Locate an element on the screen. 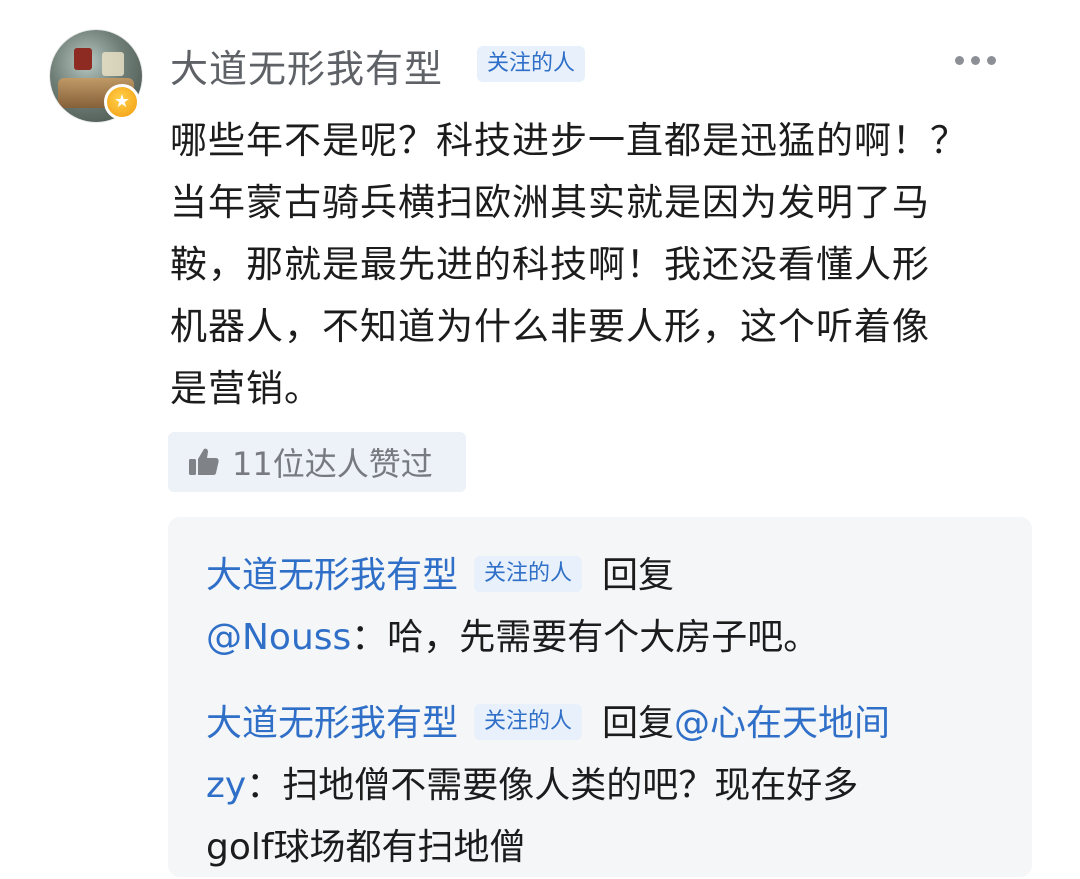  reply-text-cont: golf球场都有扫地僧 is located at coordinates (366, 847).